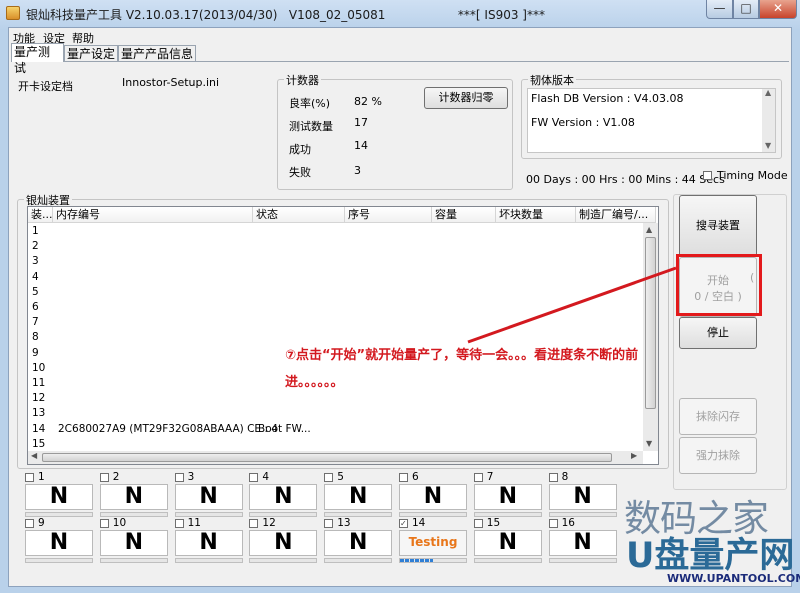  I want to click on table-row: 2, so click(335, 246).